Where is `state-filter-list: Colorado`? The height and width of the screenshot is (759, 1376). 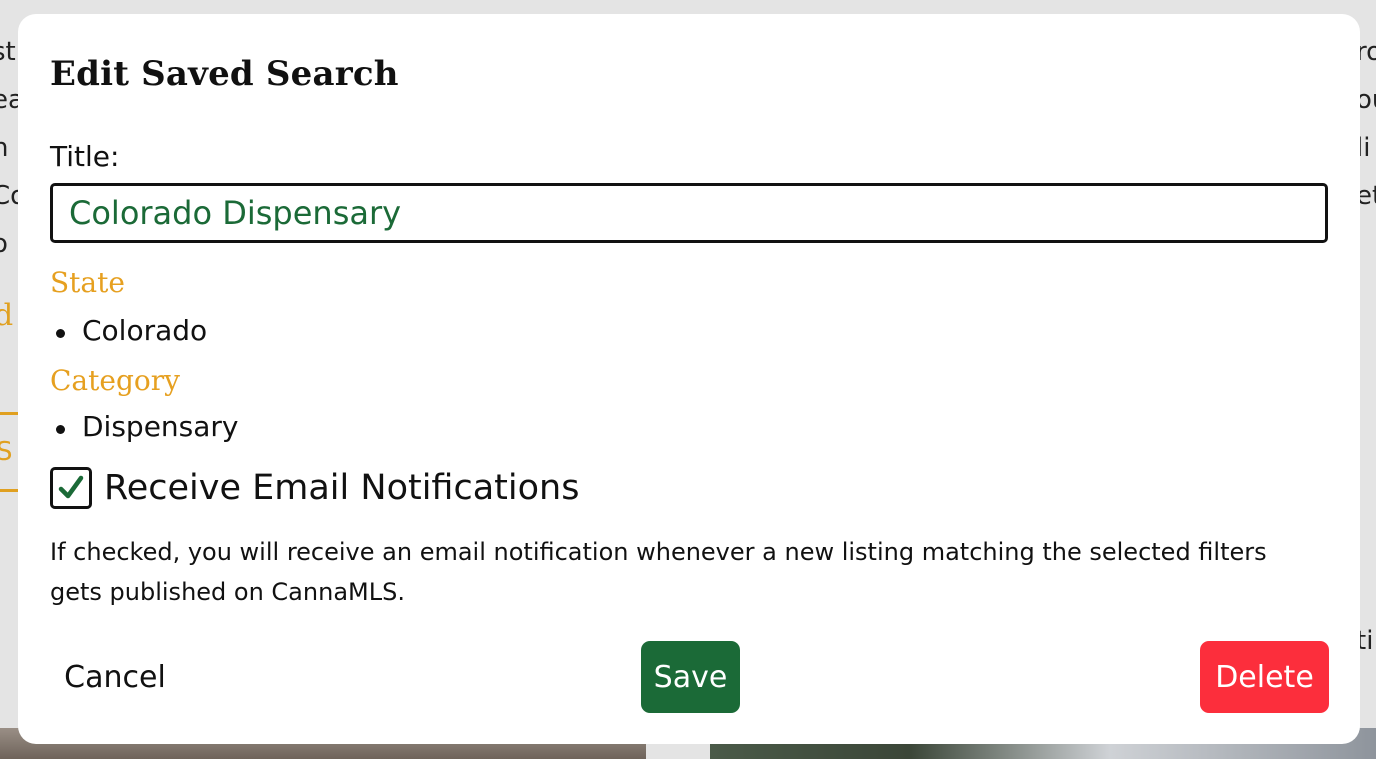 state-filter-list: Colorado is located at coordinates (128, 330).